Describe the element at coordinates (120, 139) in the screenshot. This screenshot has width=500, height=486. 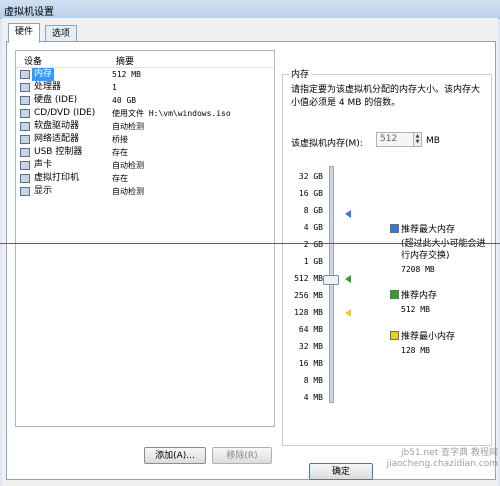
I see `device-summary: 桥接` at that location.